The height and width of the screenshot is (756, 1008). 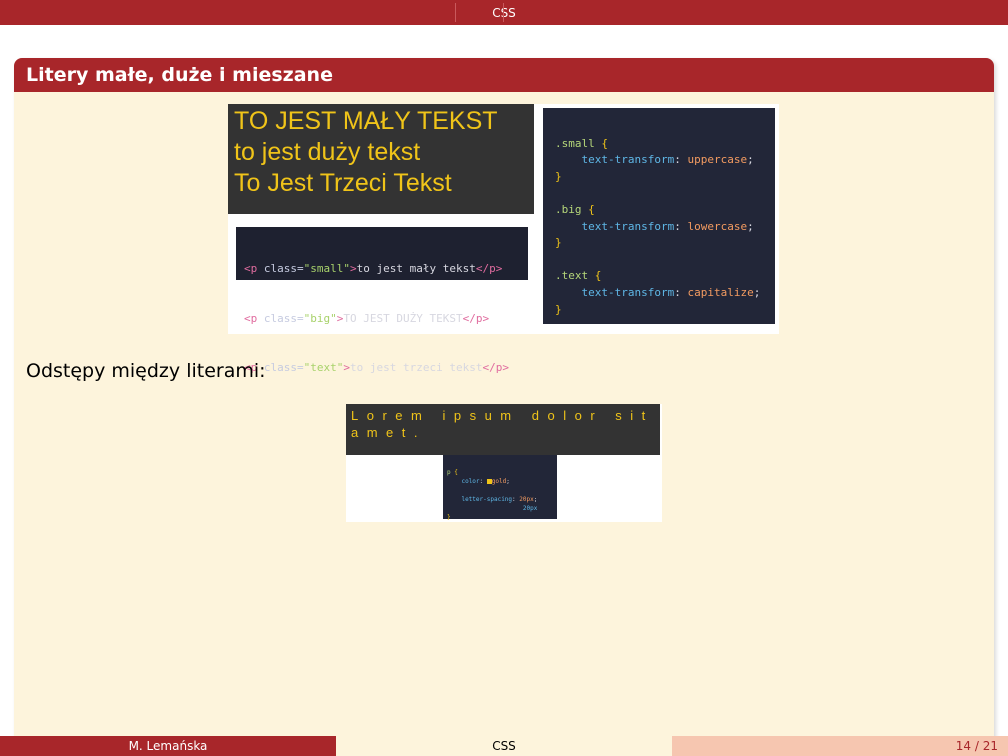 I want to click on css-rule: .text { text-transform: capitalize; }, so click(x=658, y=292).